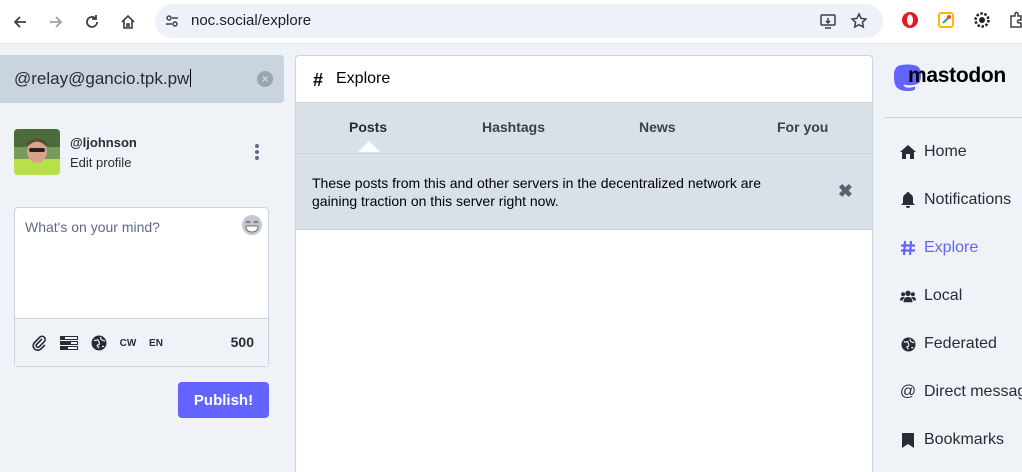  I want to click on tab-news: News, so click(657, 127).